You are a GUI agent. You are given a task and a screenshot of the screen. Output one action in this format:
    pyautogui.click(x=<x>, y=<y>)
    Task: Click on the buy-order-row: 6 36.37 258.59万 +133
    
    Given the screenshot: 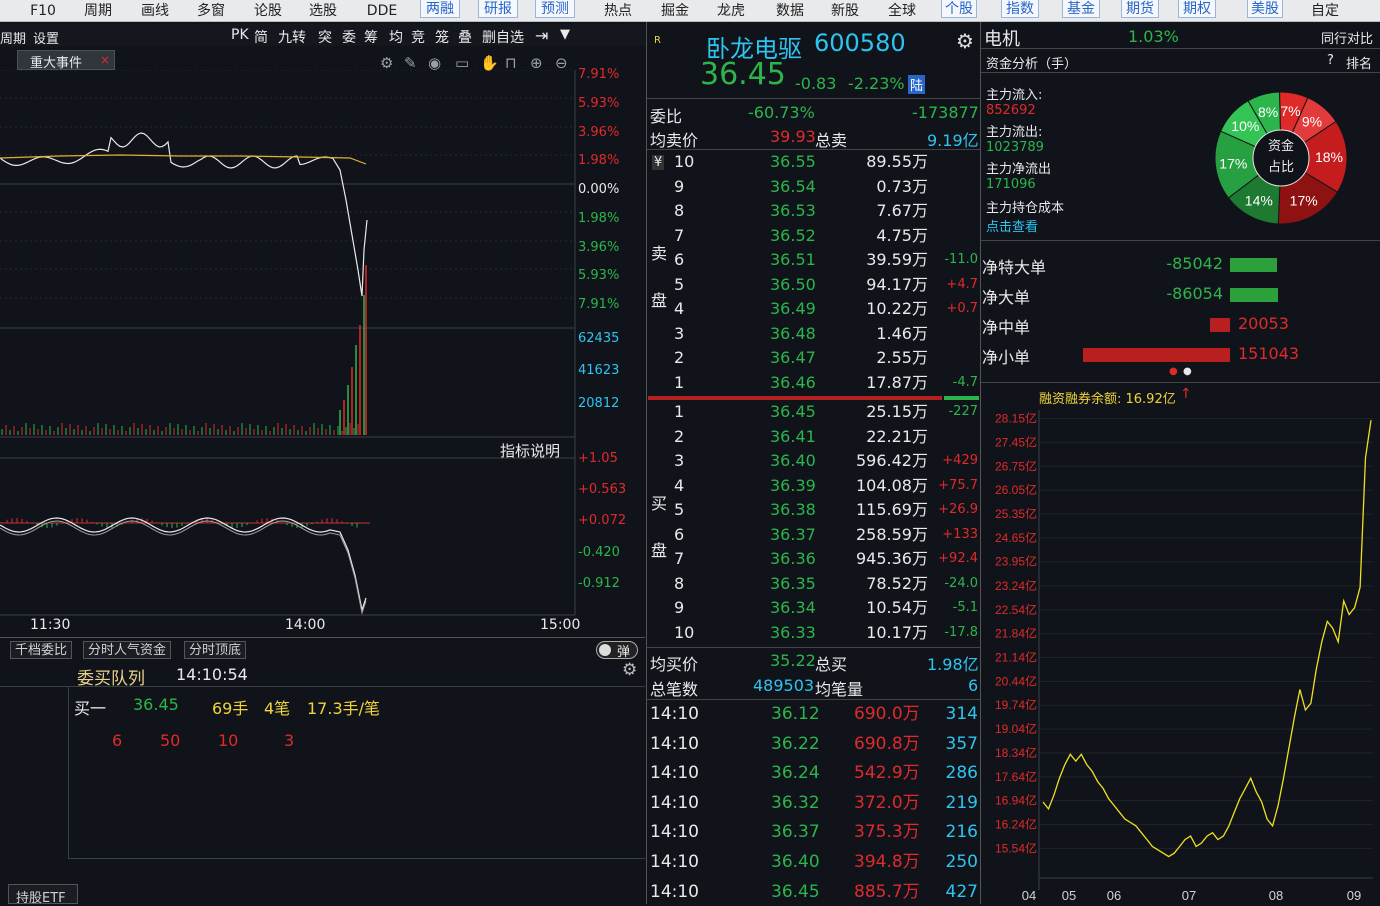 What is the action you would take?
    pyautogui.click(x=813, y=535)
    